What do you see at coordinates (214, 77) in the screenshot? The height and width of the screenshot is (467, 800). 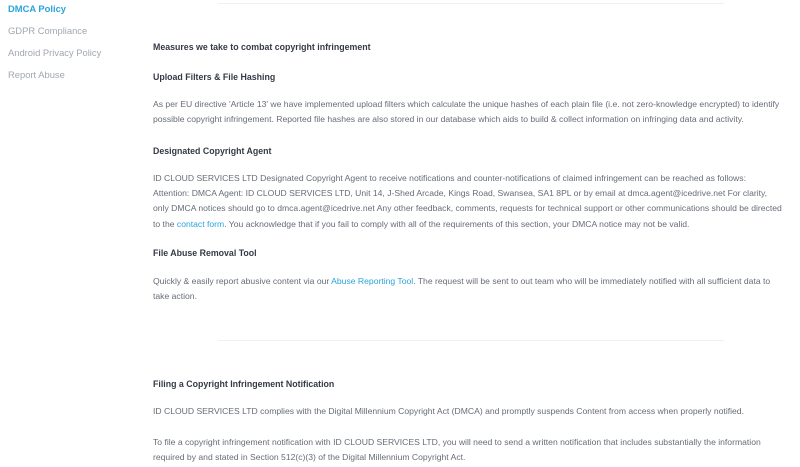 I see `upload-filters-heading: Upload Filters & File Hashing` at bounding box center [214, 77].